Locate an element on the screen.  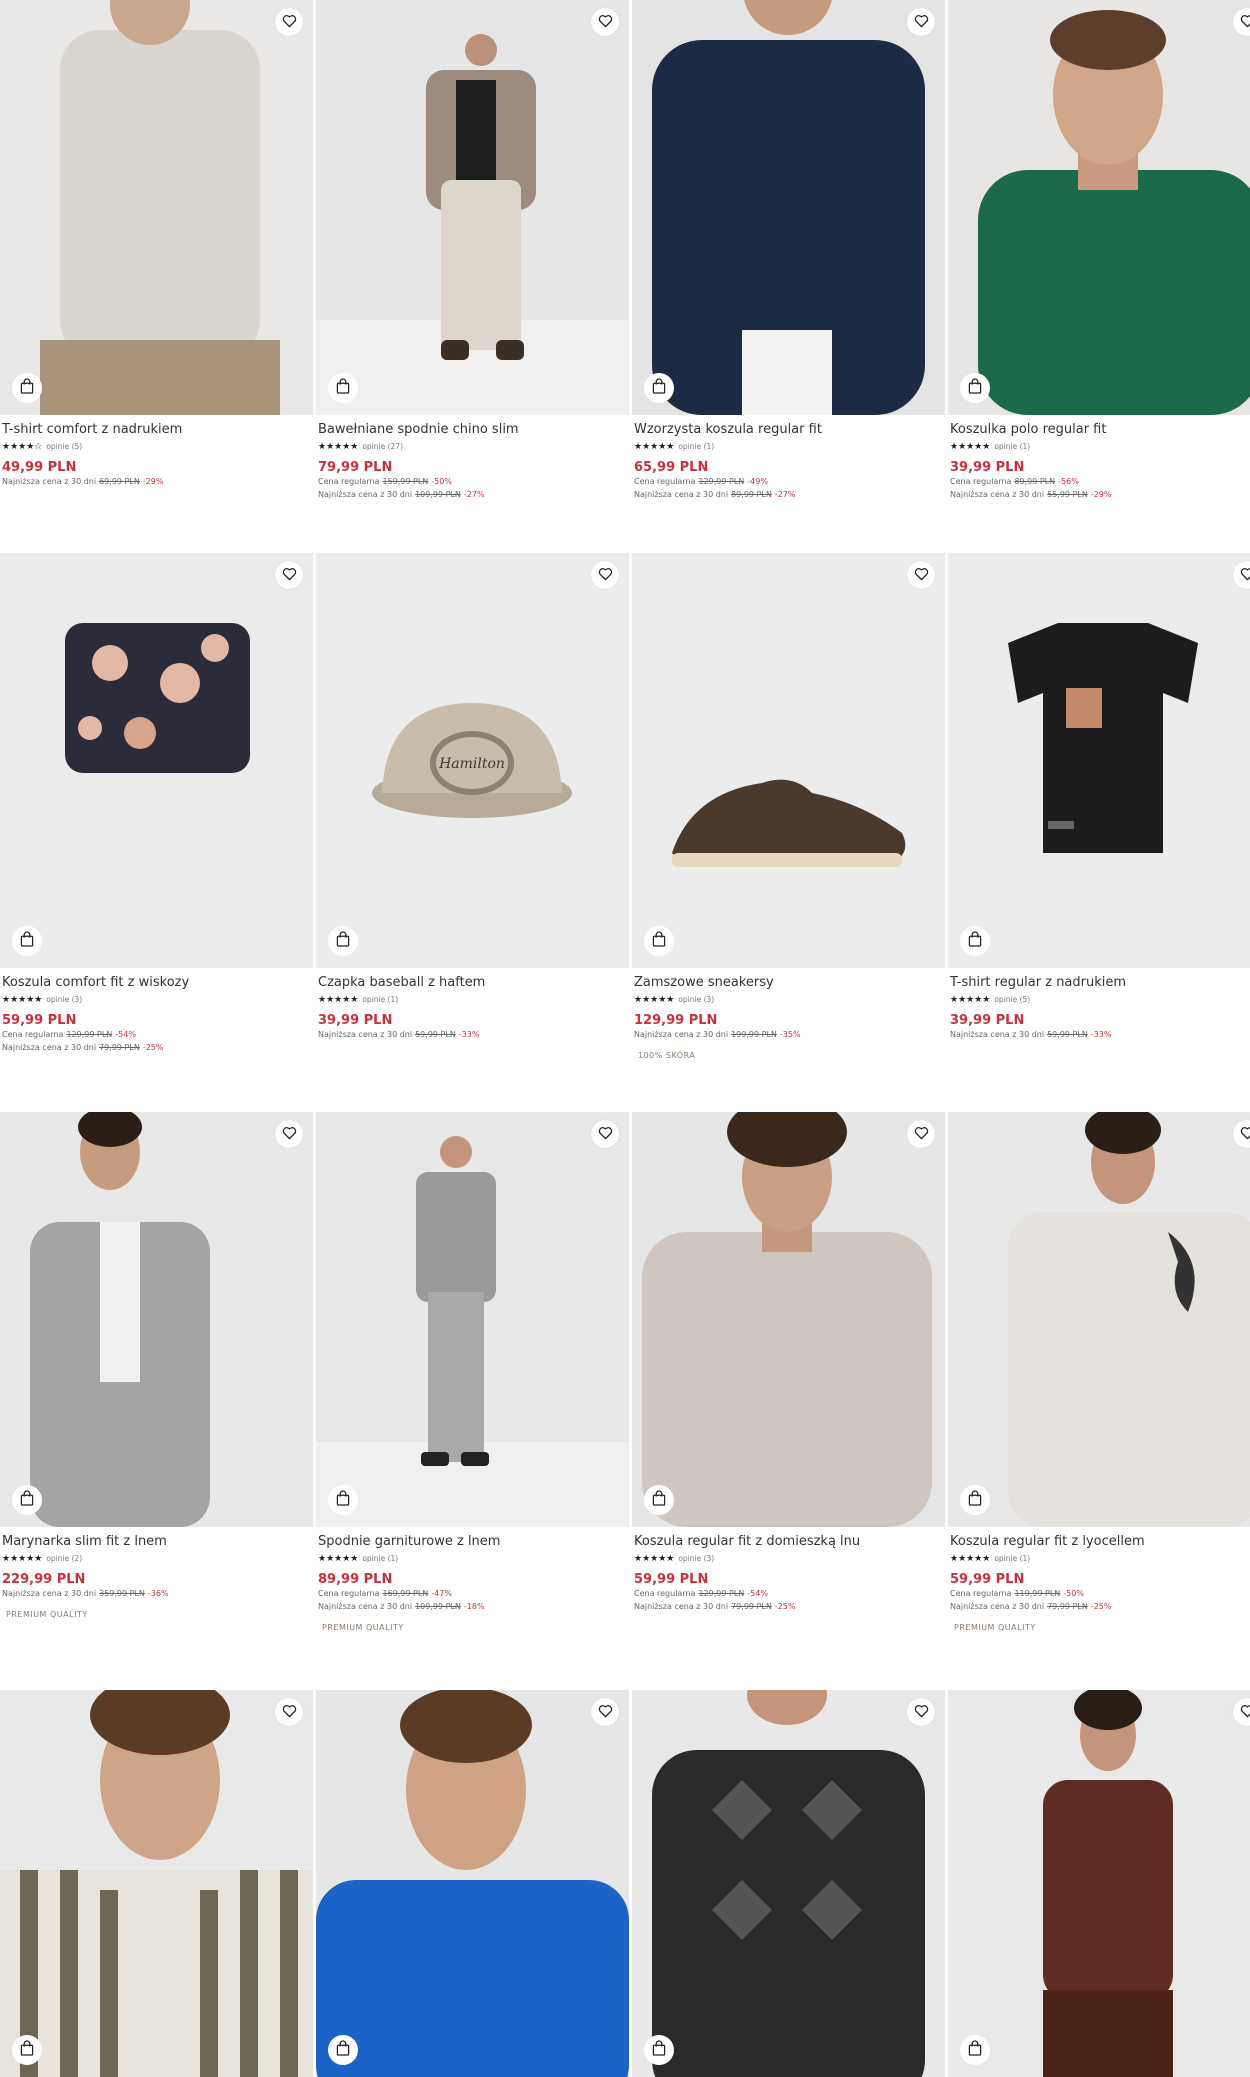
product-name: Marynarka slim fit z lnem is located at coordinates (156, 1542).